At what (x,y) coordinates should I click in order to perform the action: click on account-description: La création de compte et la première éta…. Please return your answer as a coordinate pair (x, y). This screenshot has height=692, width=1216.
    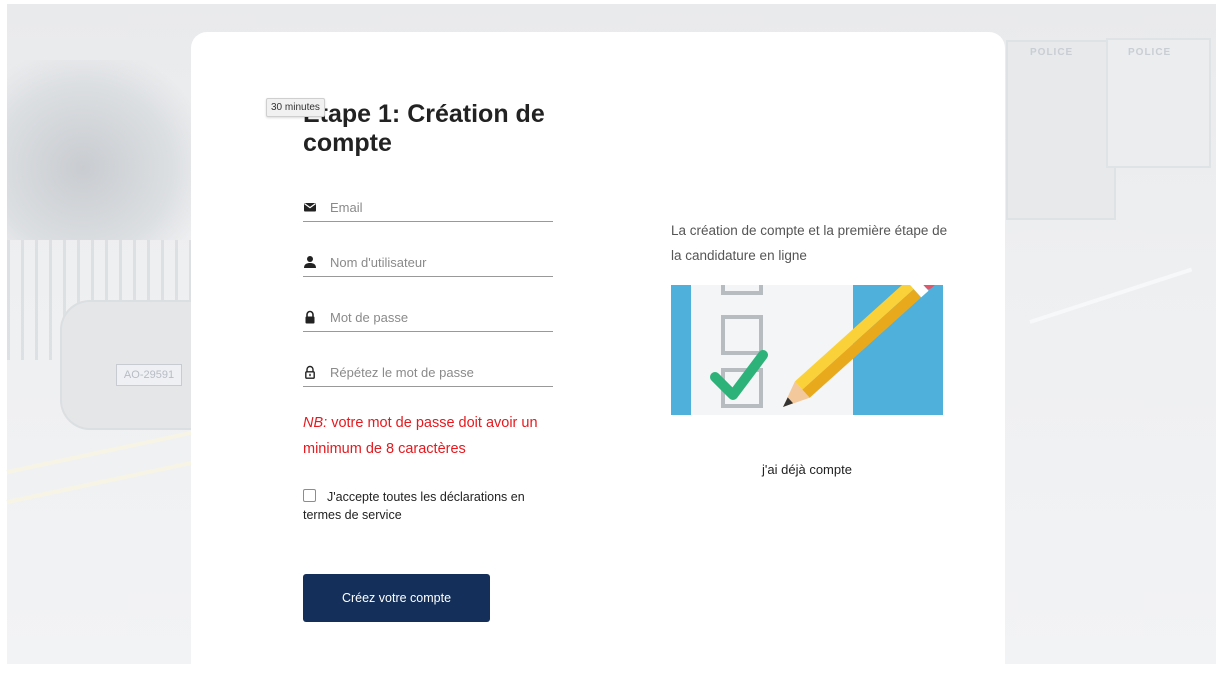
    Looking at the image, I should click on (809, 243).